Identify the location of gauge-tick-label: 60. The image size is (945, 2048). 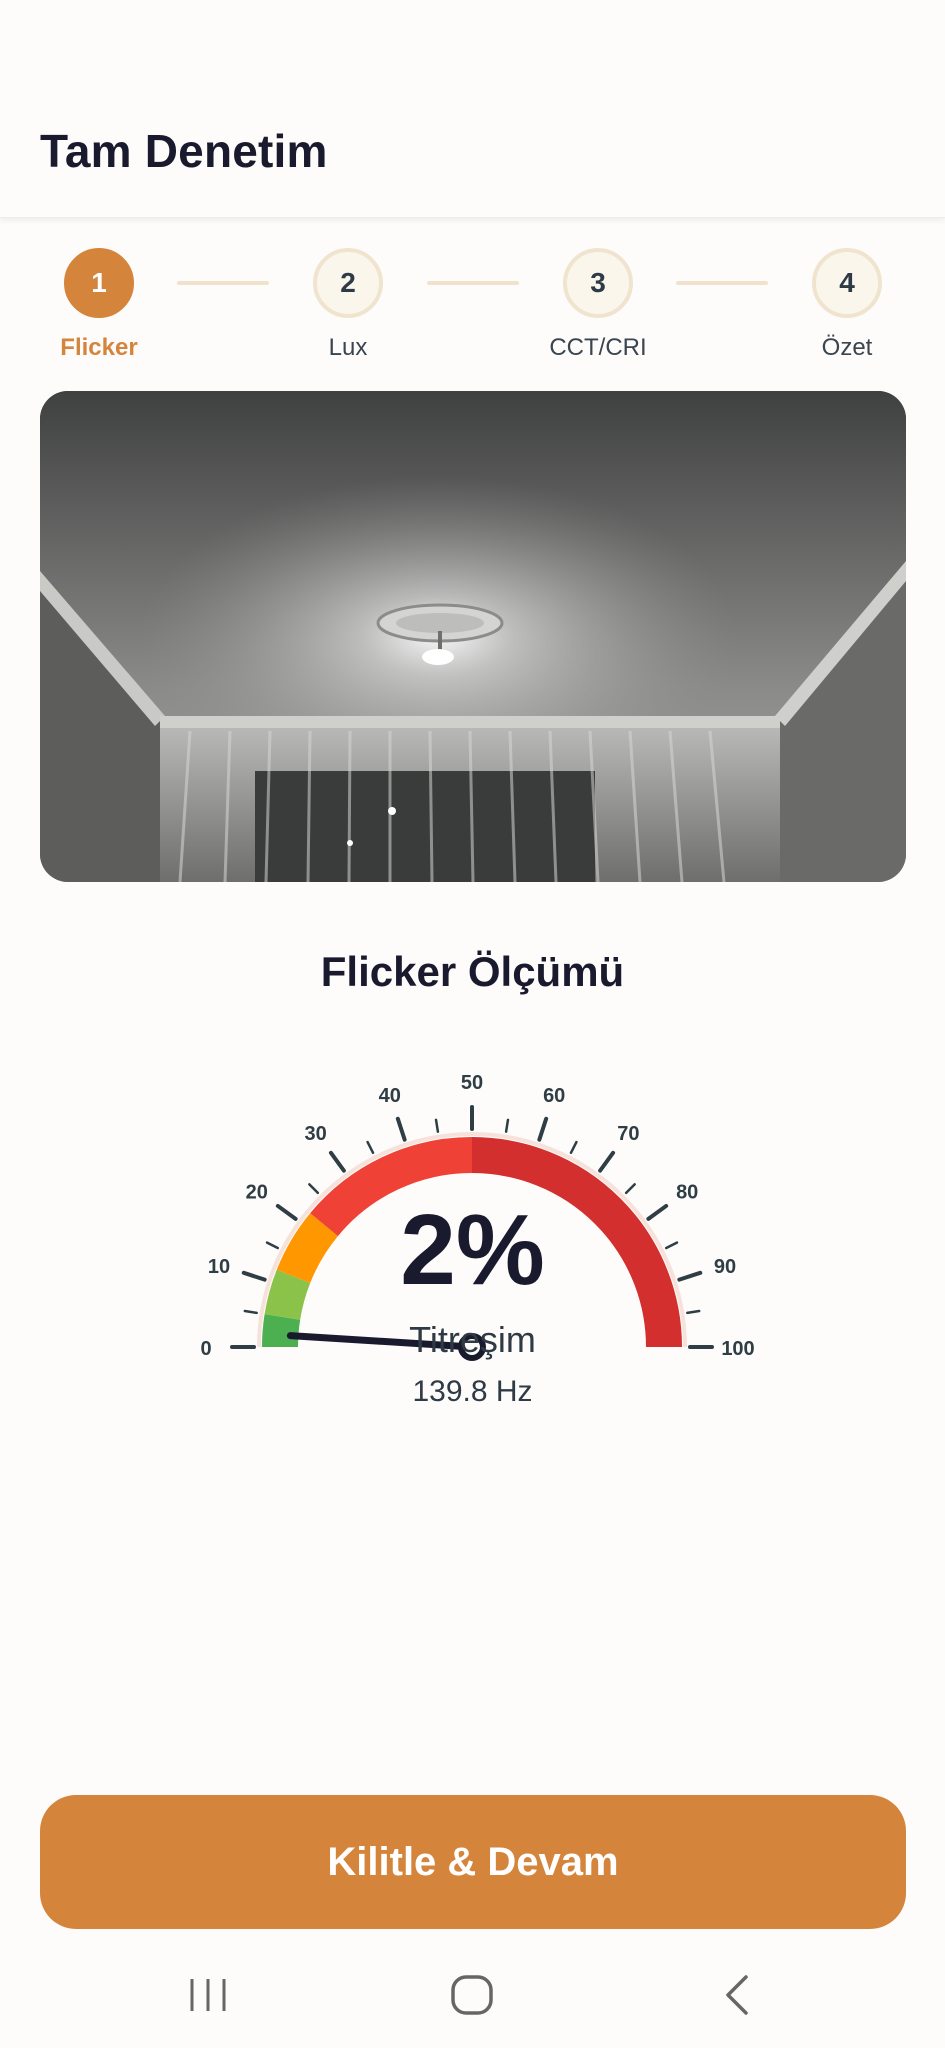
(554, 1096).